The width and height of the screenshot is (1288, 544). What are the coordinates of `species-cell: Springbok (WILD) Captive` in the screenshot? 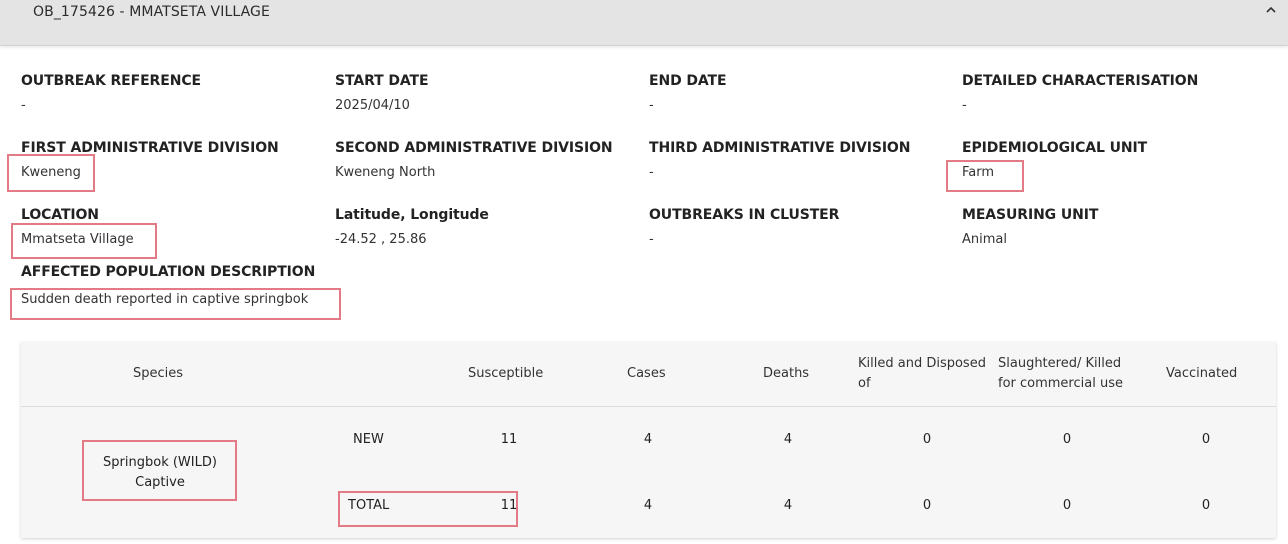 It's located at (160, 473).